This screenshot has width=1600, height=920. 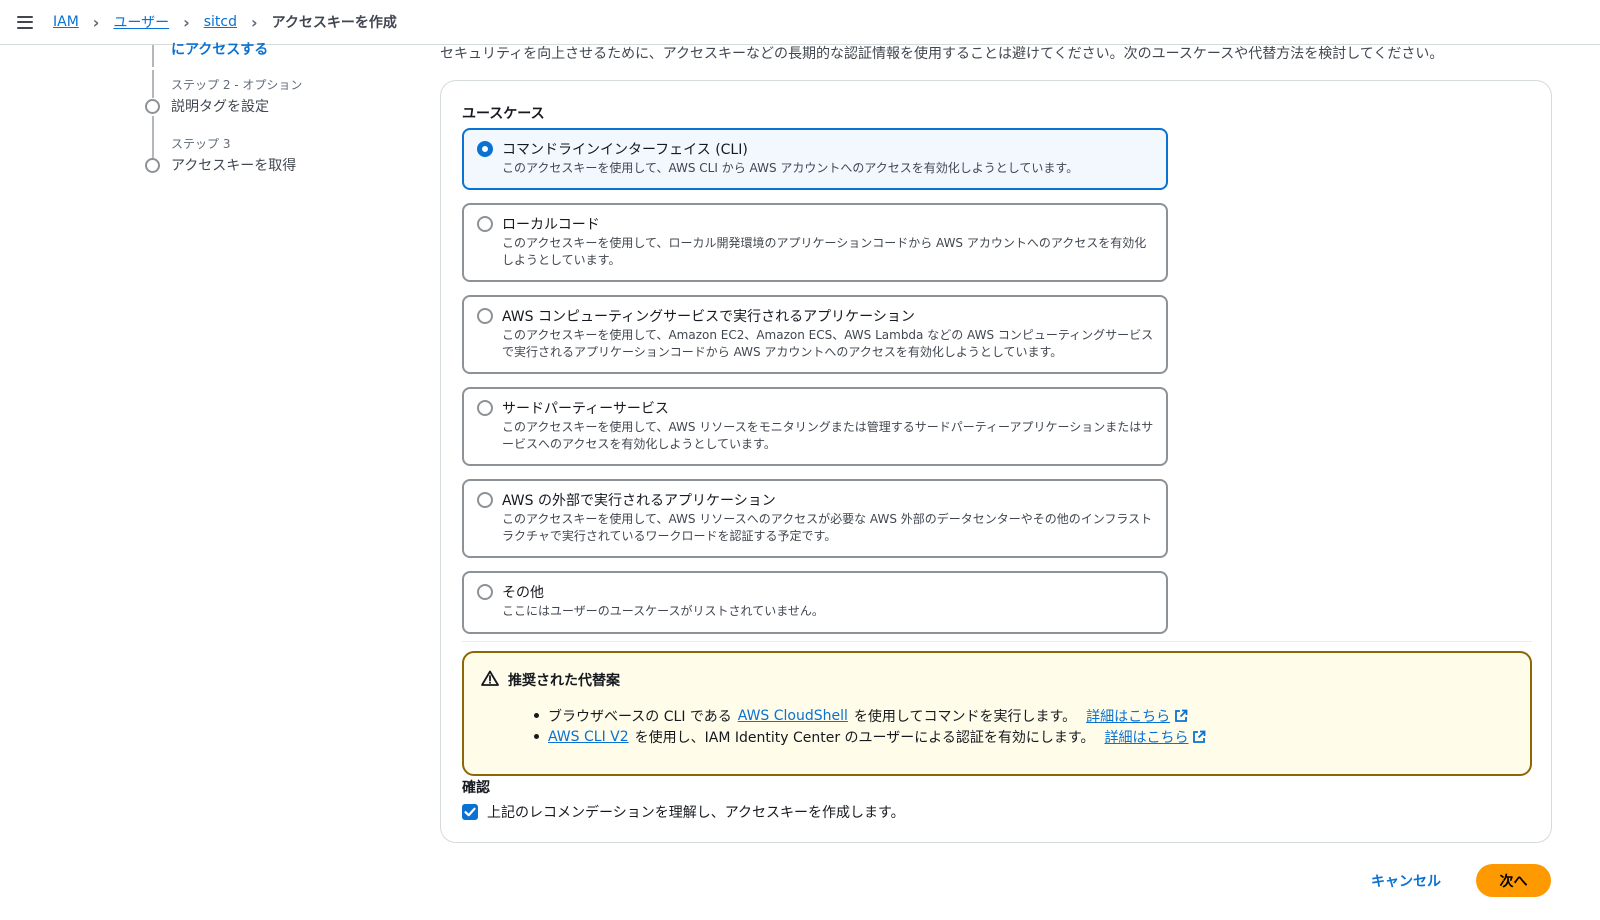 I want to click on cancel-button: キャンセル, so click(x=1406, y=881).